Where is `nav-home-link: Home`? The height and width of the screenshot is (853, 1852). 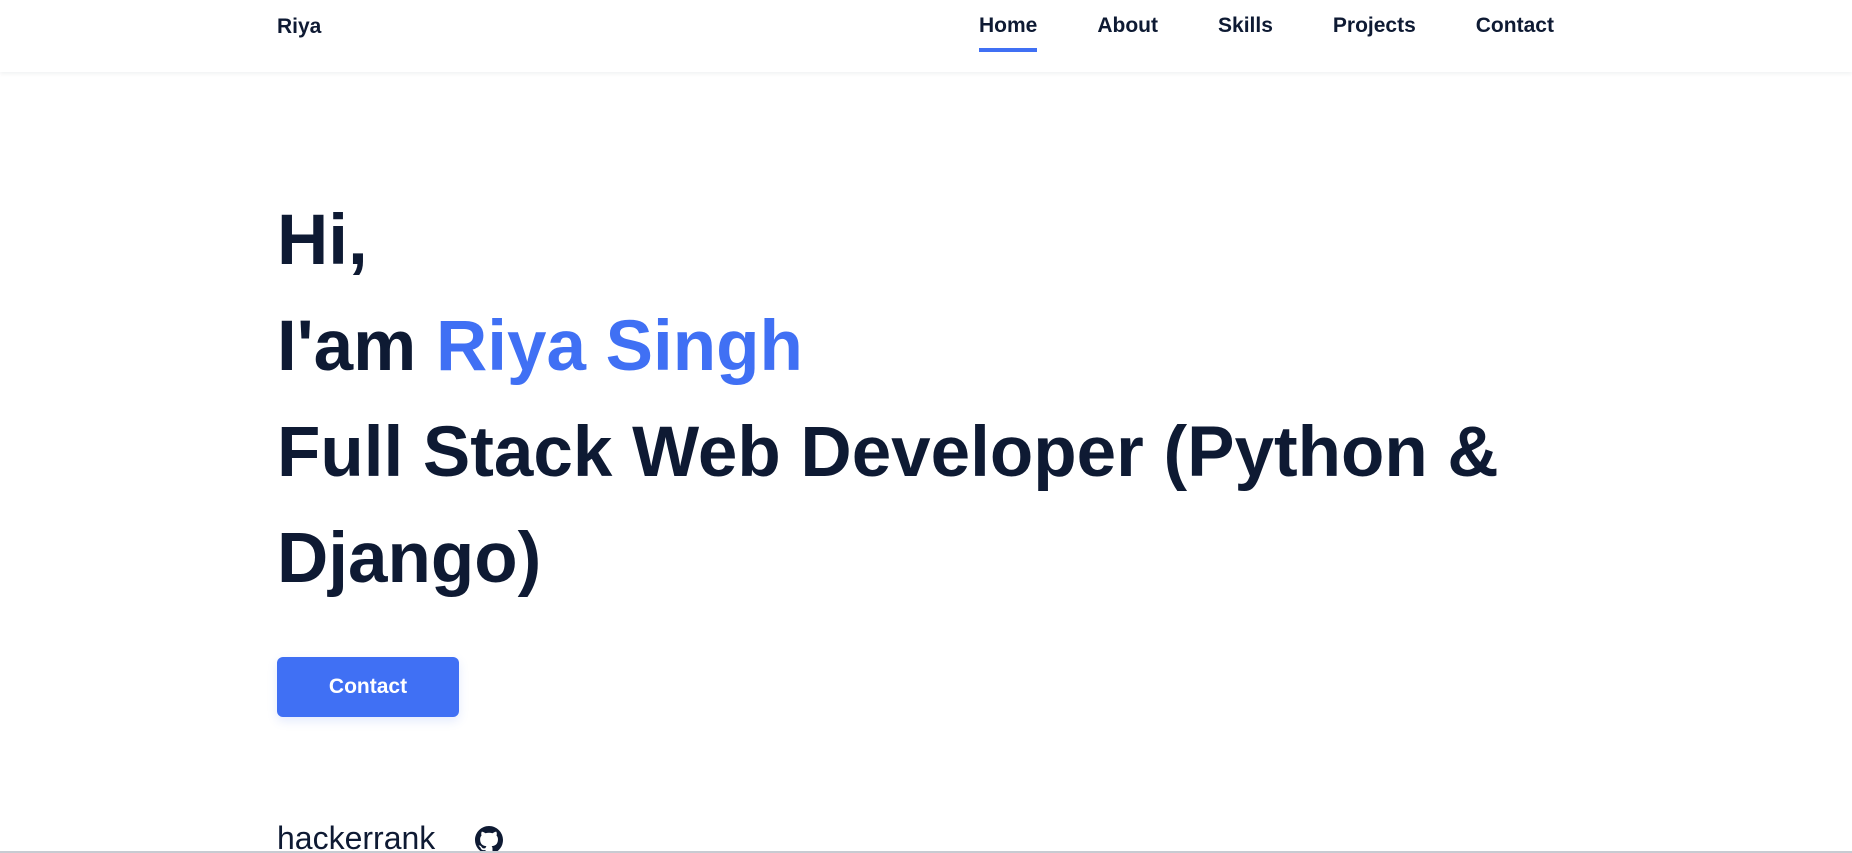
nav-home-link: Home is located at coordinates (1008, 33).